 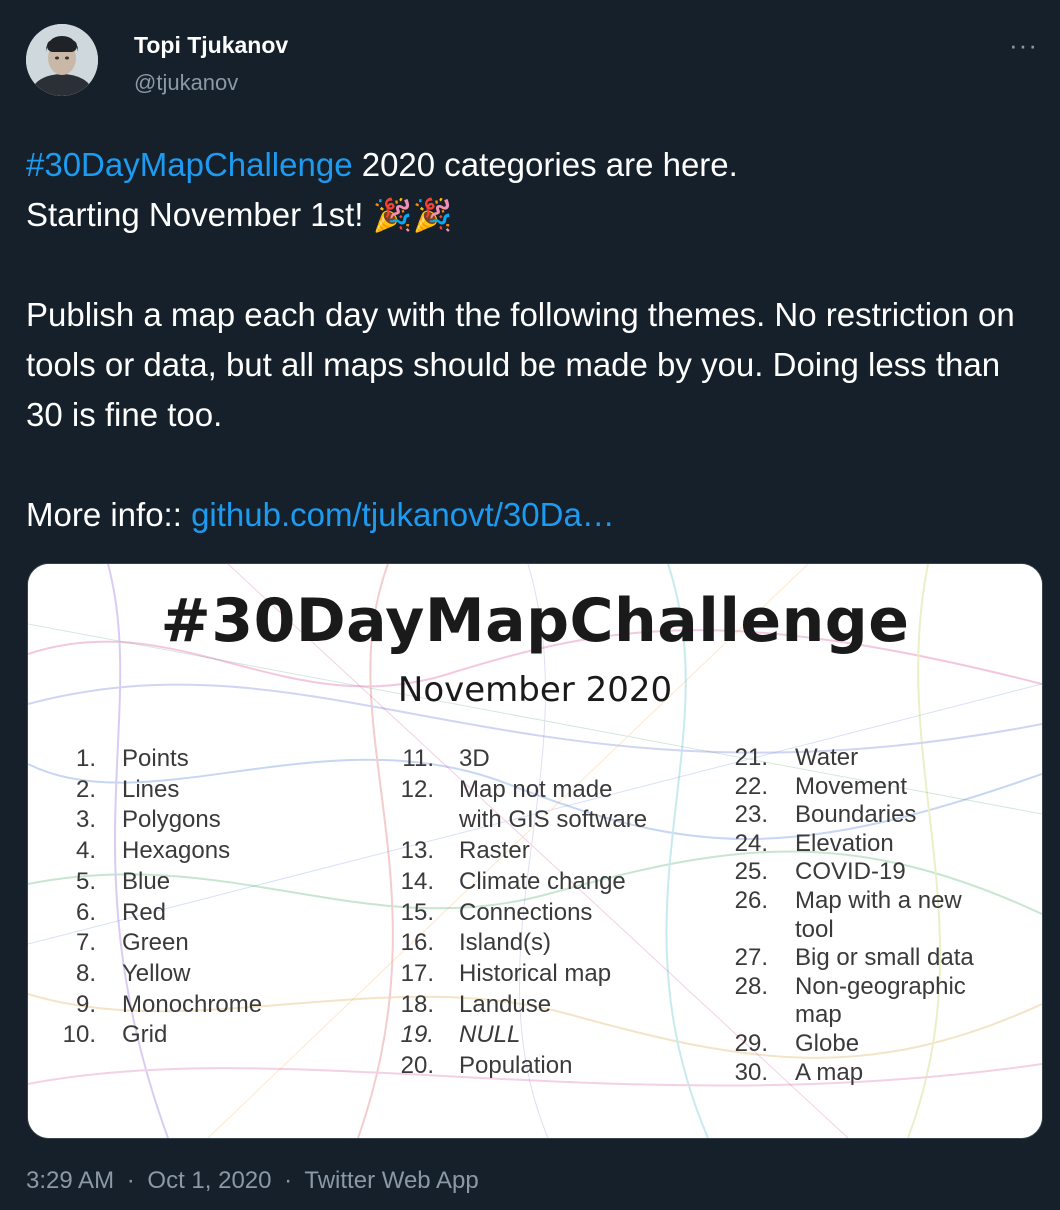 What do you see at coordinates (476, 943) in the screenshot?
I see `list-item: 16. Island(s)` at bounding box center [476, 943].